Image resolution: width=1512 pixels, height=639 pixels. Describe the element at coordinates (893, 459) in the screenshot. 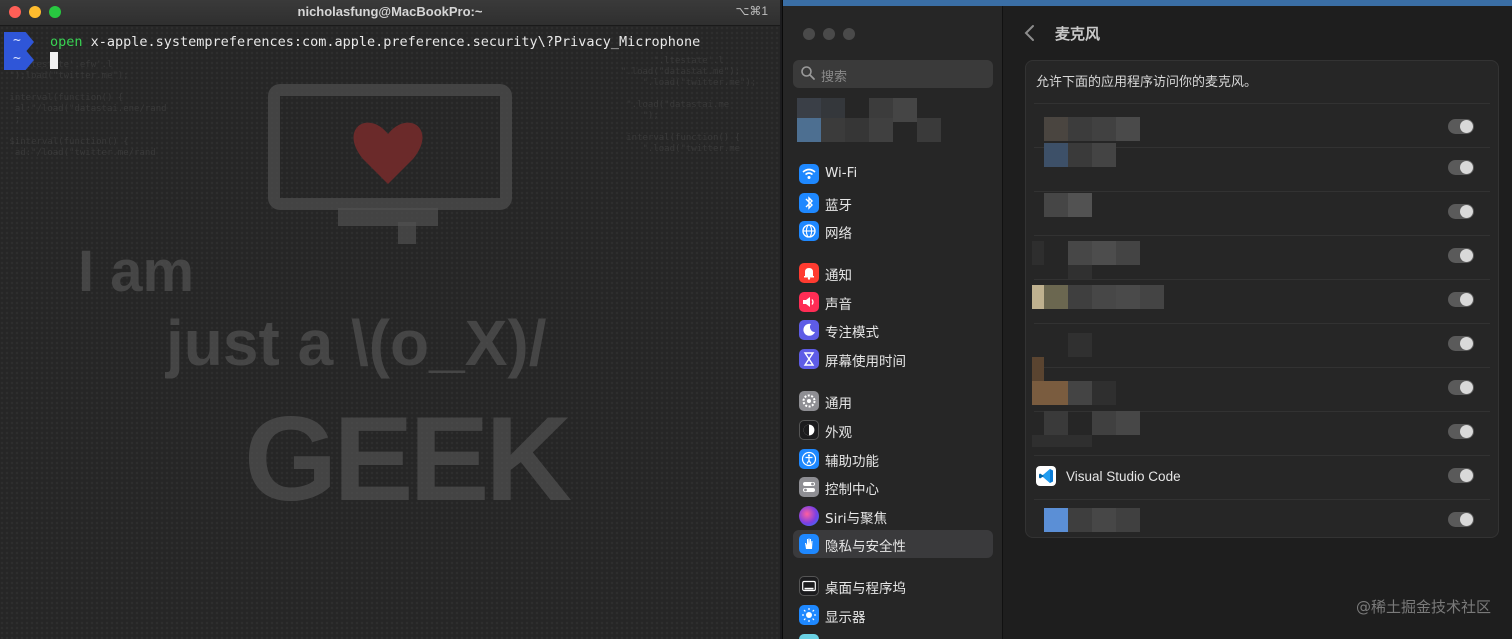

I see `sidebar-item-accessibility: 辅助功能` at that location.